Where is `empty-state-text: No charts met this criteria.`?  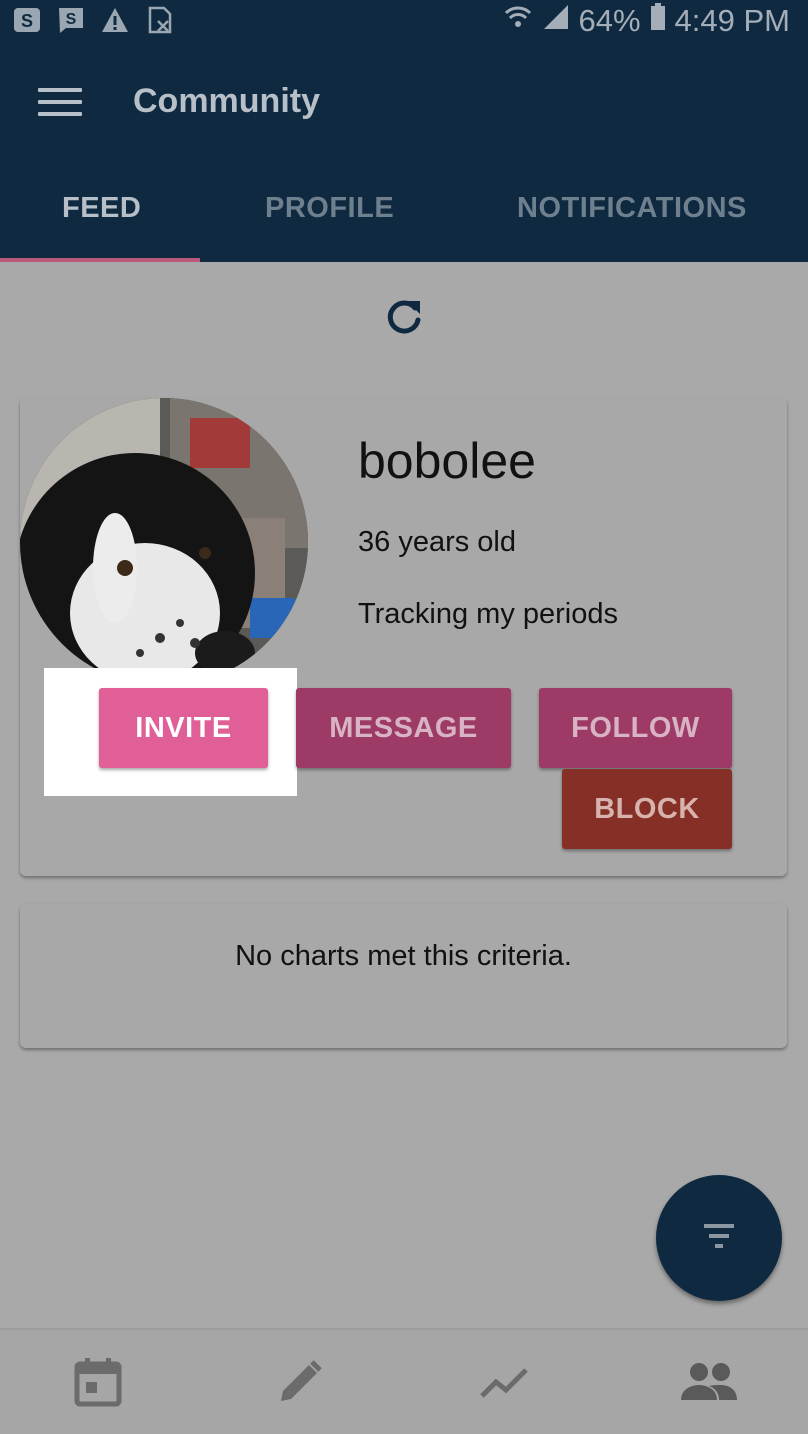
empty-state-text: No charts met this criteria. is located at coordinates (403, 956).